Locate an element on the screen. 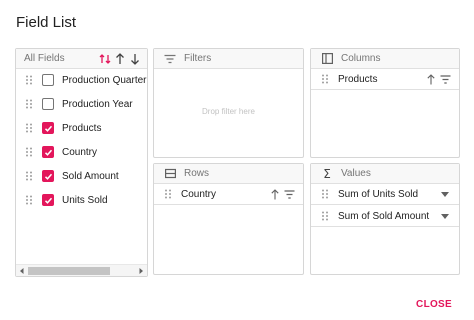  filters-title: Filters is located at coordinates (198, 58).